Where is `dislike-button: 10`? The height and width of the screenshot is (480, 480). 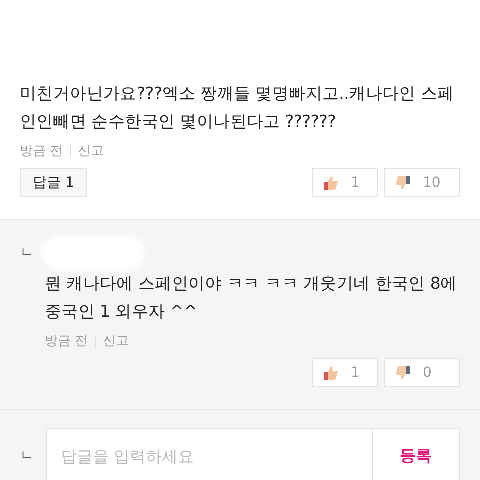
dislike-button: 10 is located at coordinates (422, 182).